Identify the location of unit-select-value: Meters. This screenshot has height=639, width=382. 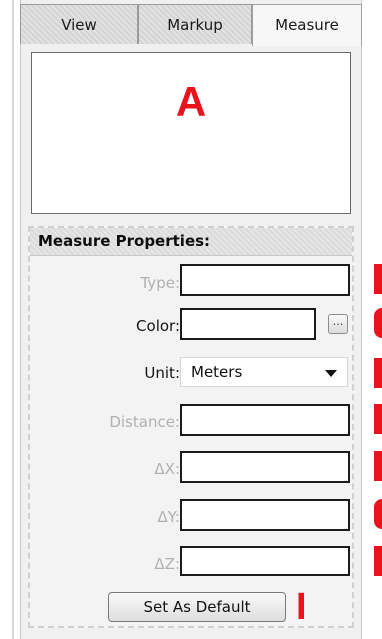
(217, 372).